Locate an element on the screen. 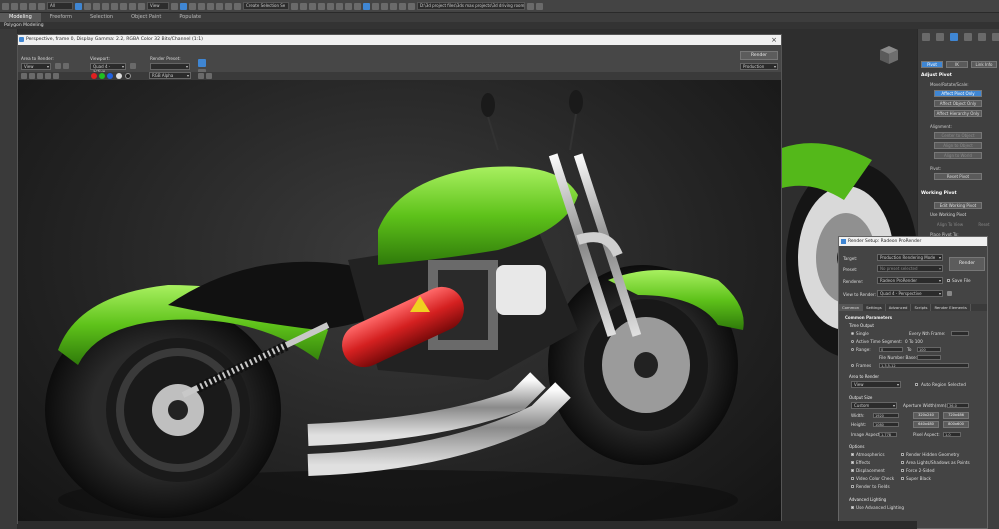 This screenshot has height=529, width=999. affect-pivot-only-button: Affect Pivot Only is located at coordinates (958, 93).